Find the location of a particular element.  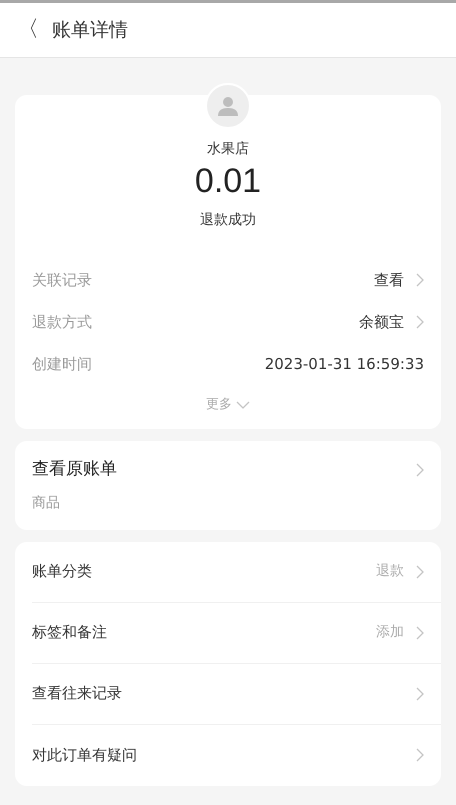

amount: 0.01 is located at coordinates (228, 181).